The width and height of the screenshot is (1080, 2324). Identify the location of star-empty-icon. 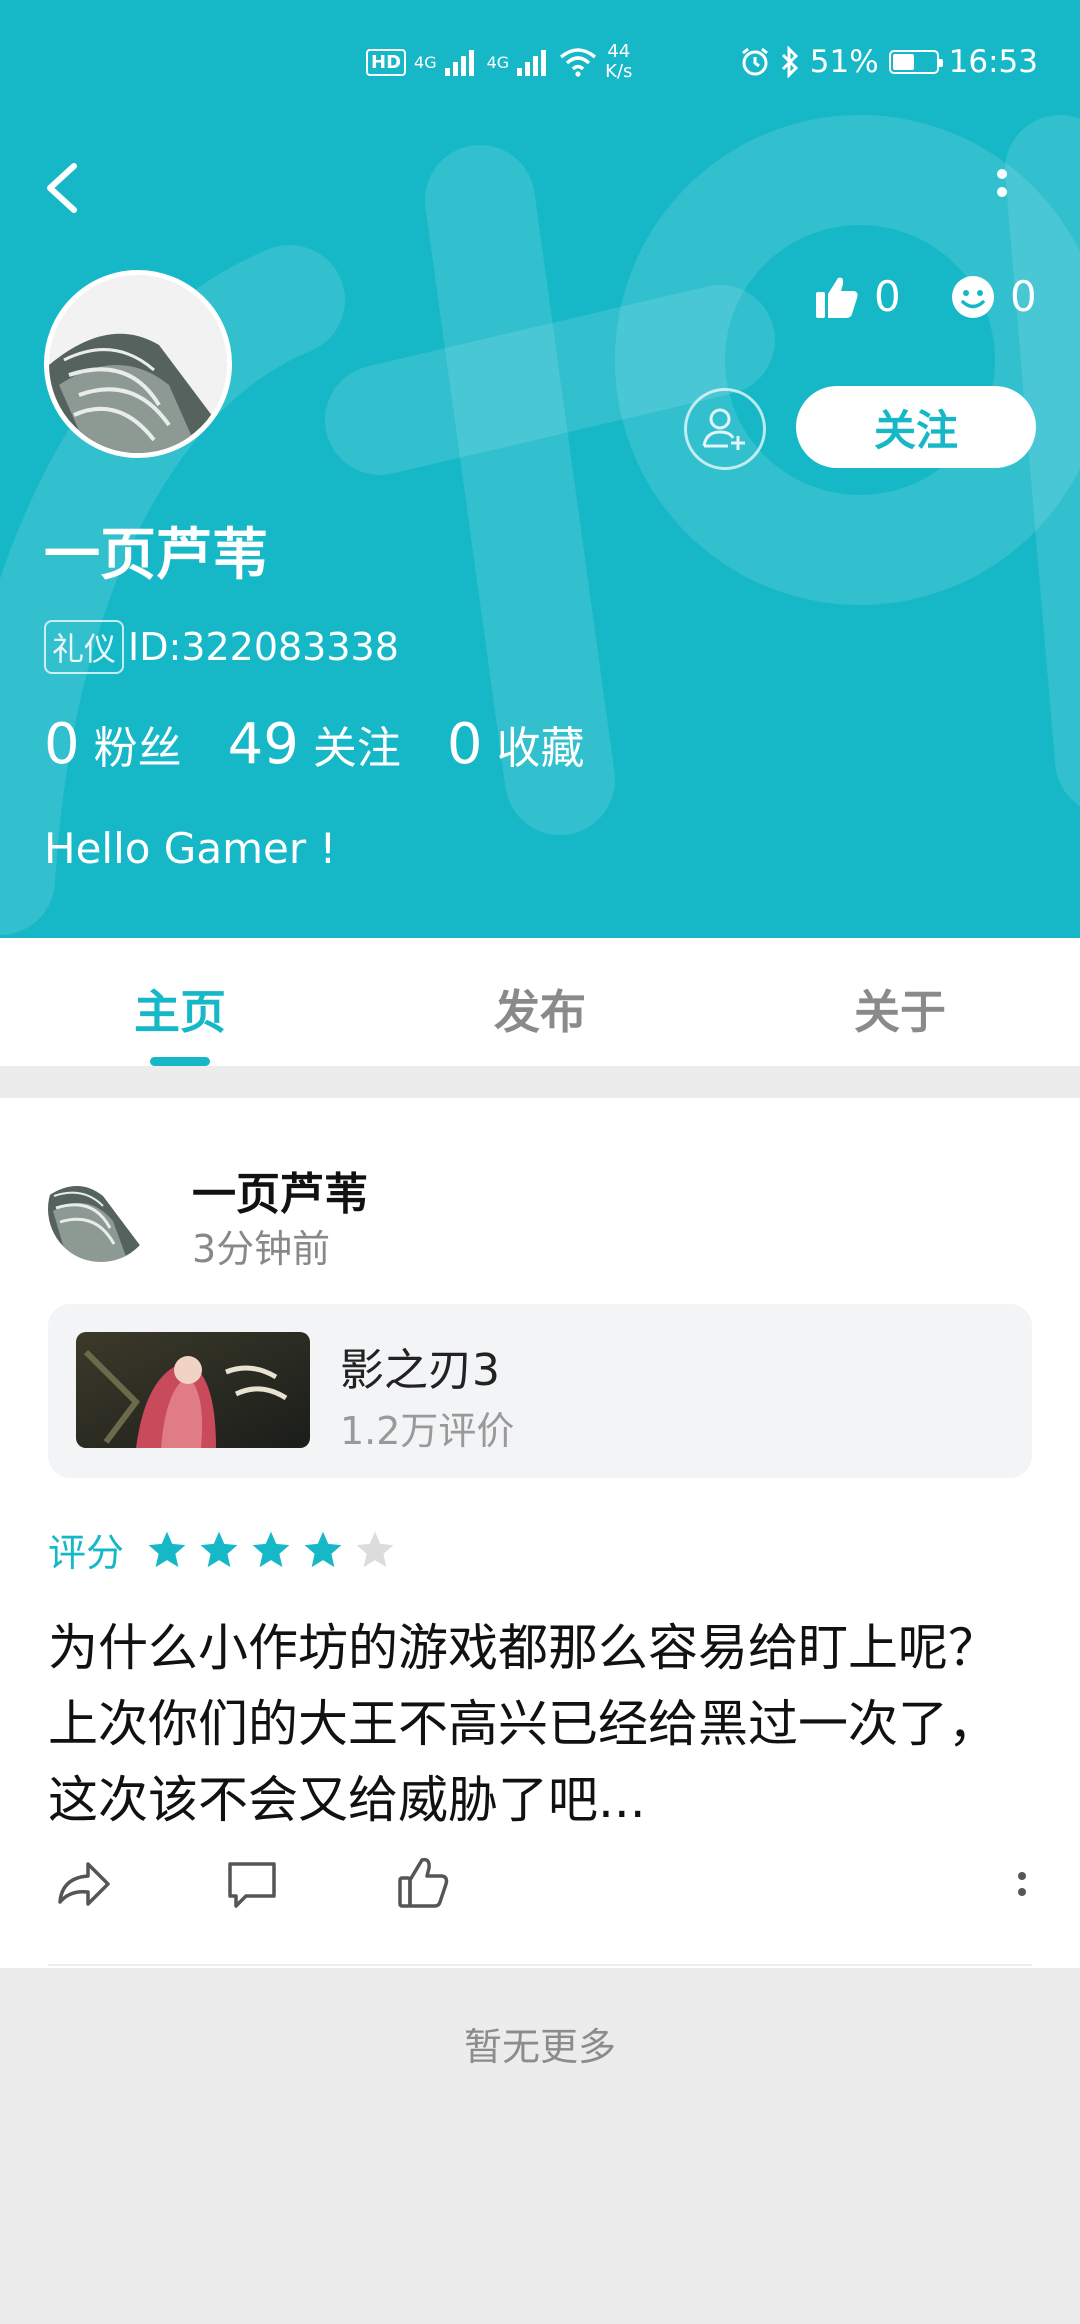
(375, 1549).